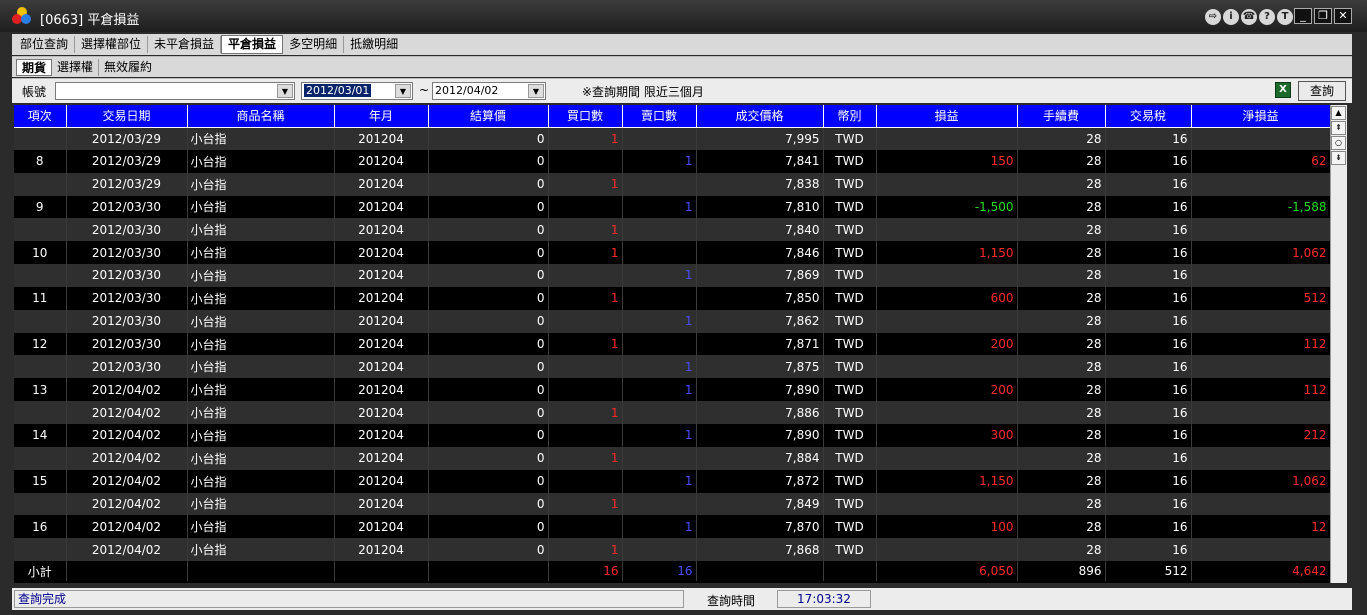 This screenshot has height=615, width=1367. What do you see at coordinates (1260, 116) in the screenshot?
I see `column-header-net-profit-loss: 淨損益` at bounding box center [1260, 116].